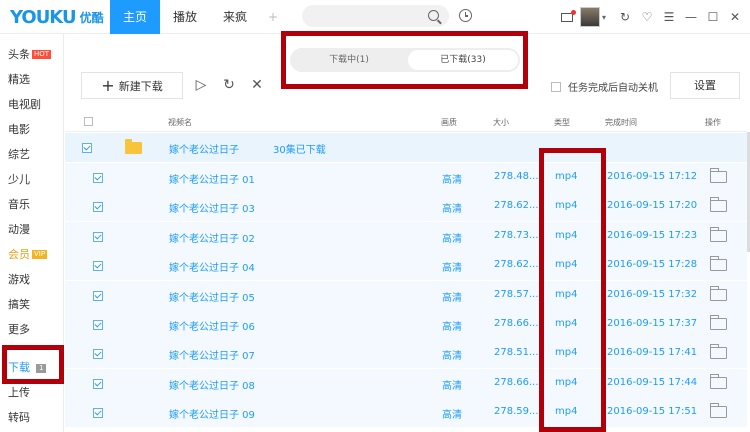 The height and width of the screenshot is (432, 750). What do you see at coordinates (669, 17) in the screenshot?
I see `menu-icon: ☰` at bounding box center [669, 17].